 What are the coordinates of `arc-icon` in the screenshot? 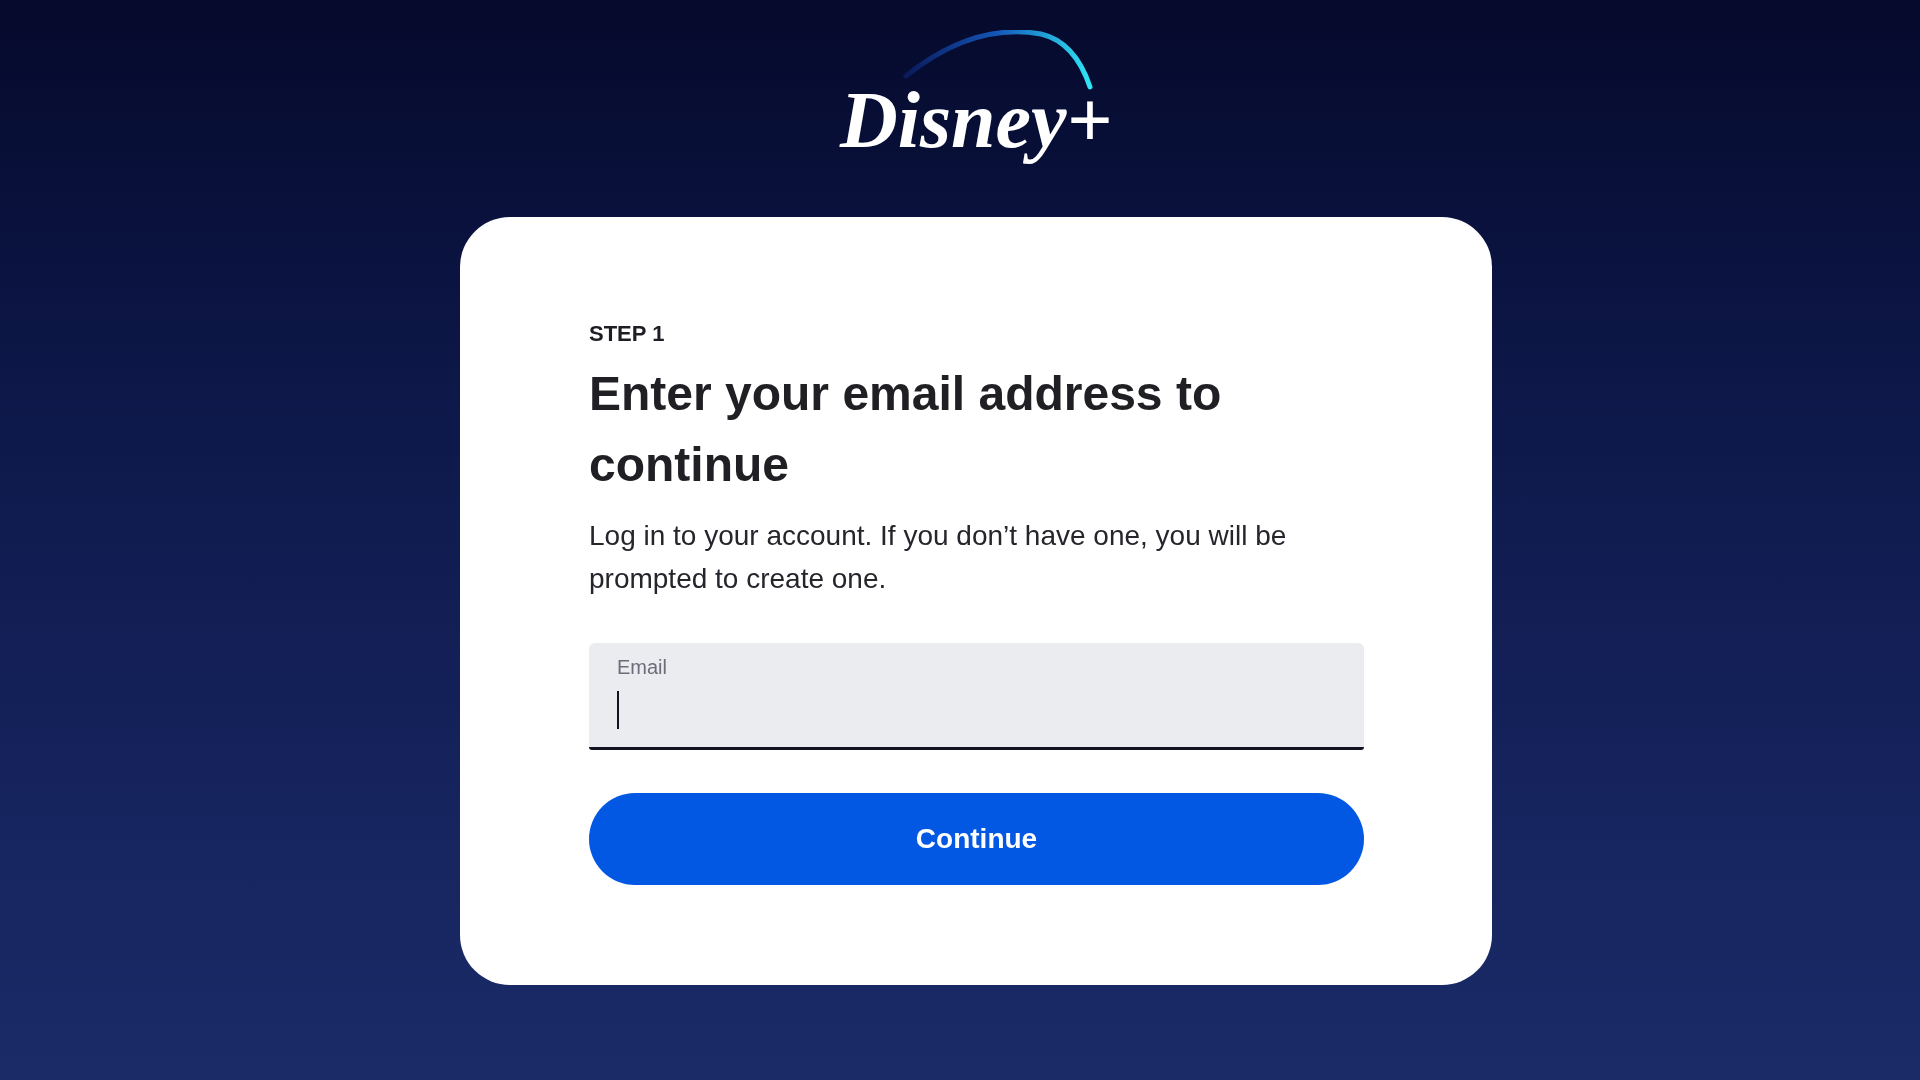 It's located at (998, 60).